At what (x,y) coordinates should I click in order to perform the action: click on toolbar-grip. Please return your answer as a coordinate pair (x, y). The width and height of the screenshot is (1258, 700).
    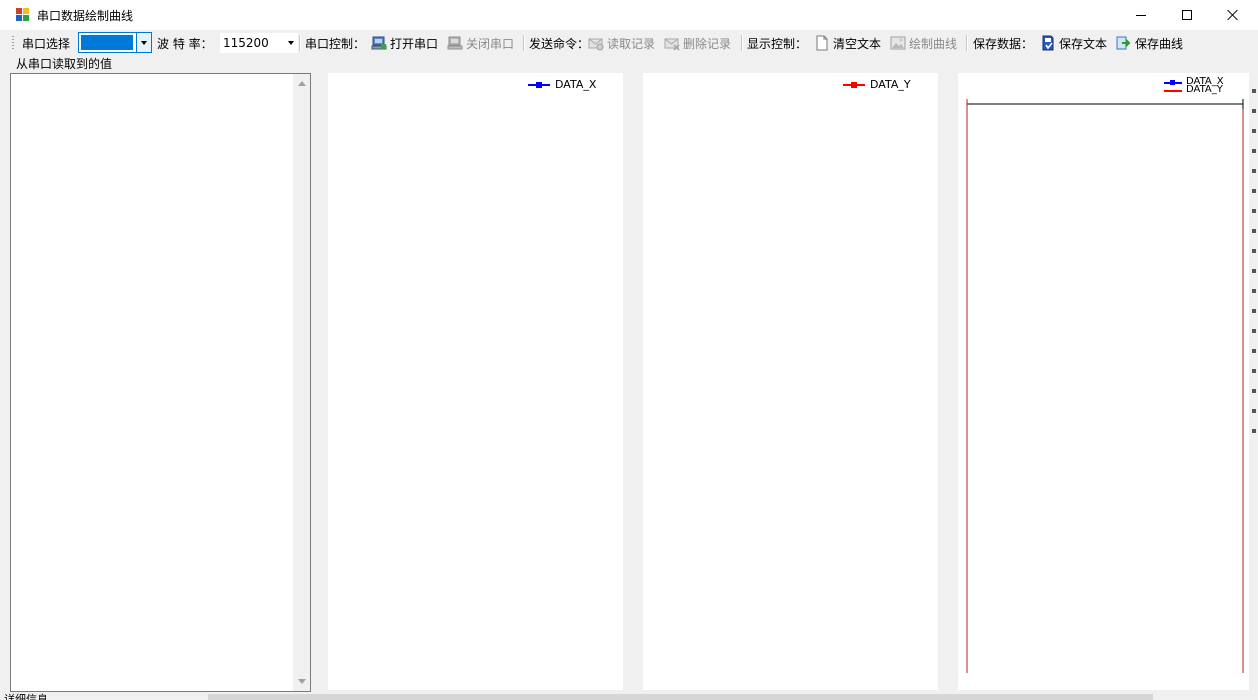
    Looking at the image, I should click on (13, 43).